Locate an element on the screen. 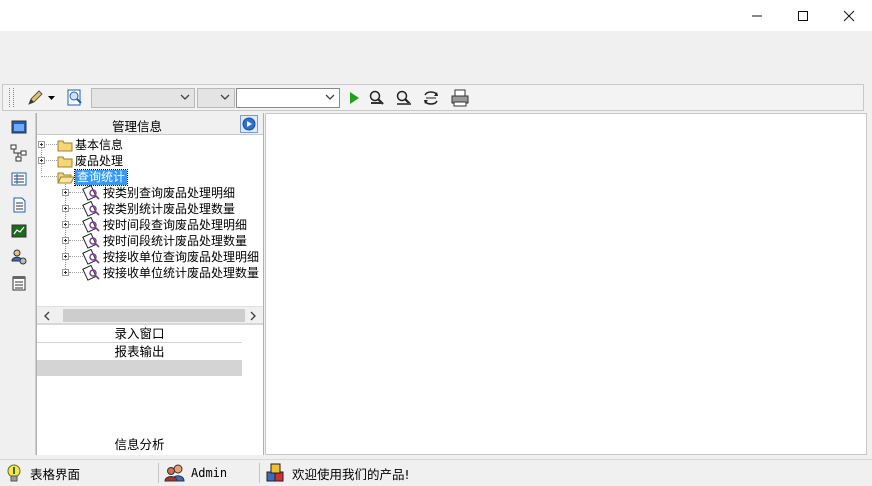  replace-icon is located at coordinates (431, 98).